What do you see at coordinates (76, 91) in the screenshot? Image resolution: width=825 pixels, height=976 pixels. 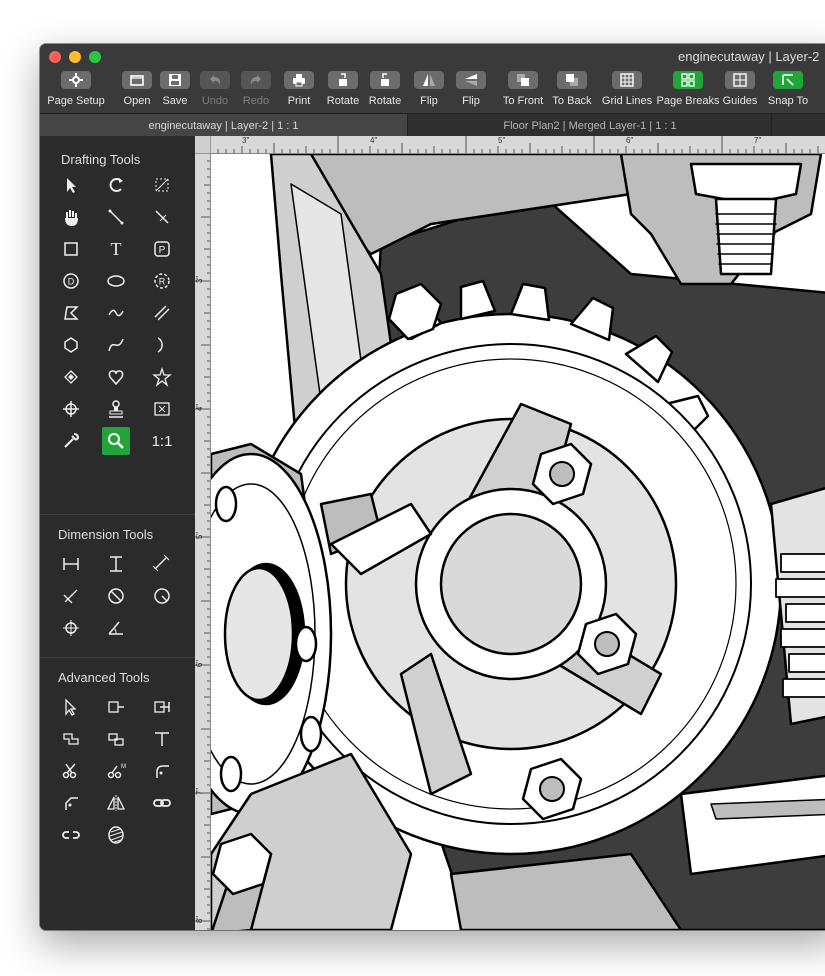 I see `page-setup-button: Page Setup` at bounding box center [76, 91].